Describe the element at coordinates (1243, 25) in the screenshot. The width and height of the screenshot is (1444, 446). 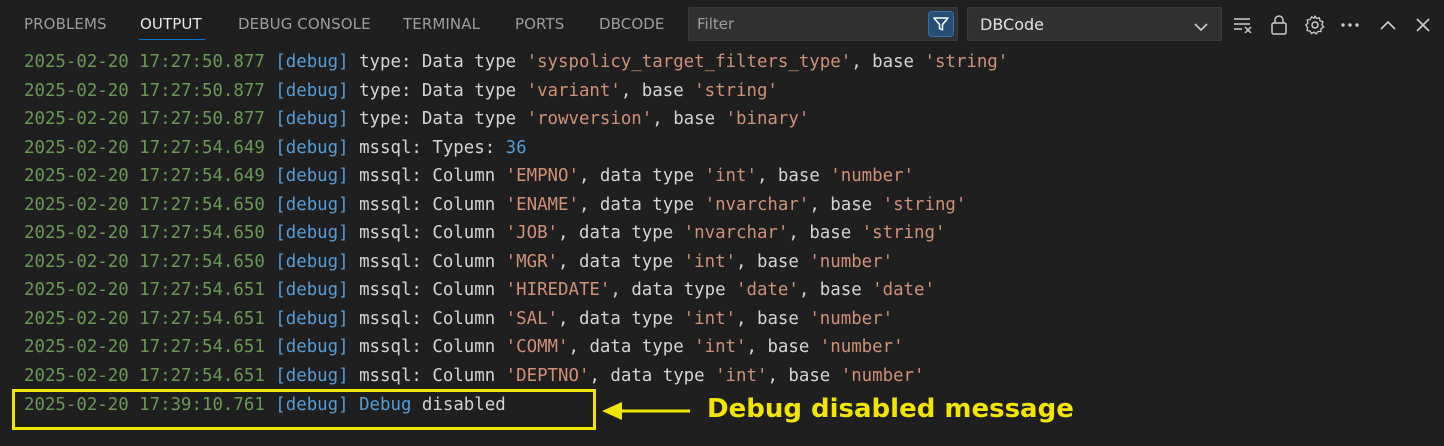
I see `clear-output-icon` at that location.